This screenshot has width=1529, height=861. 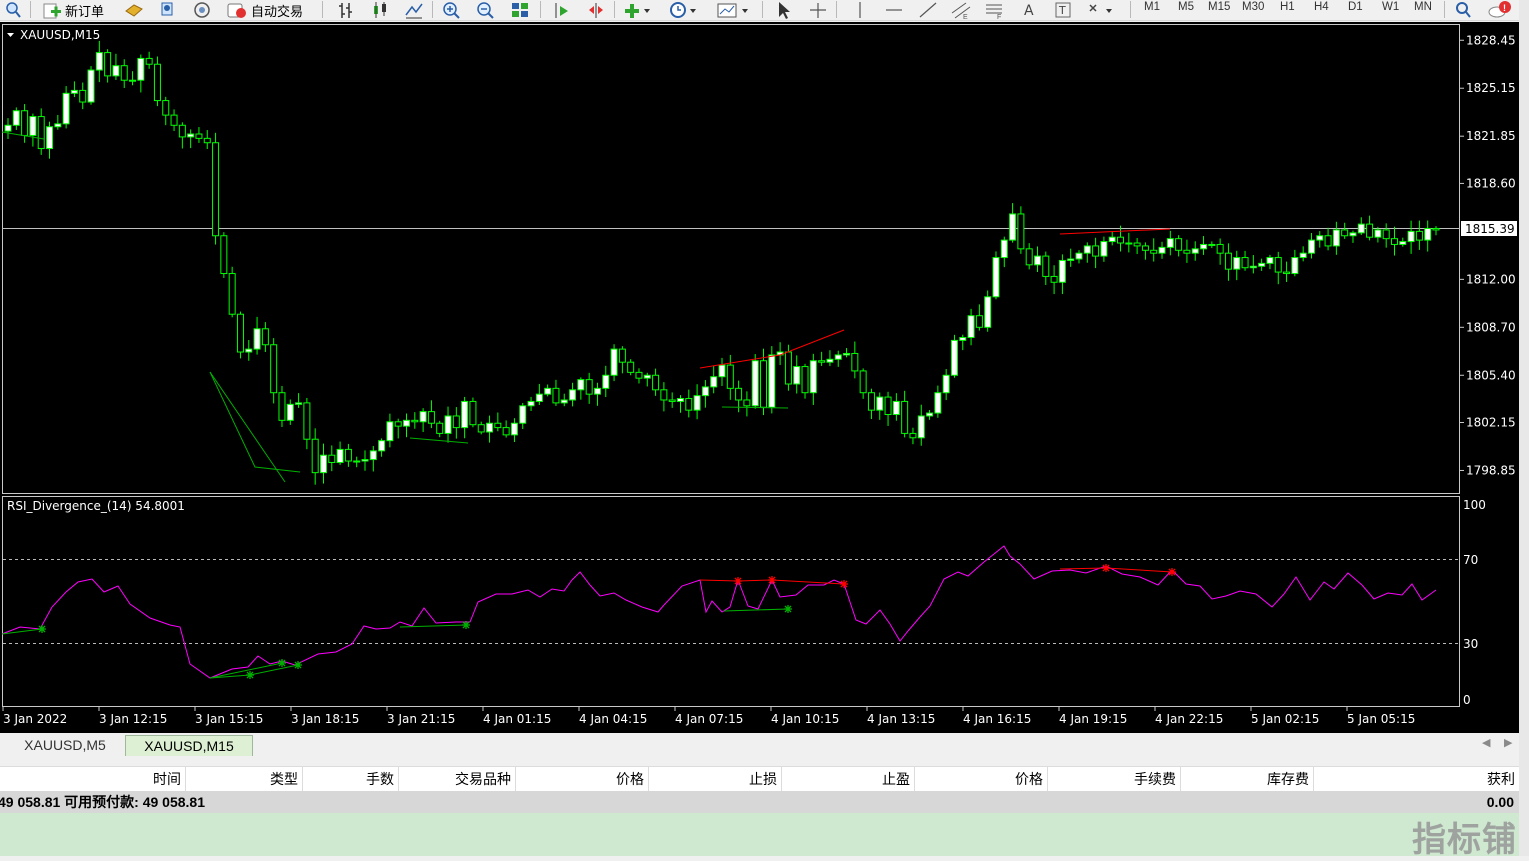 I want to click on text-button: A, so click(x=1029, y=10).